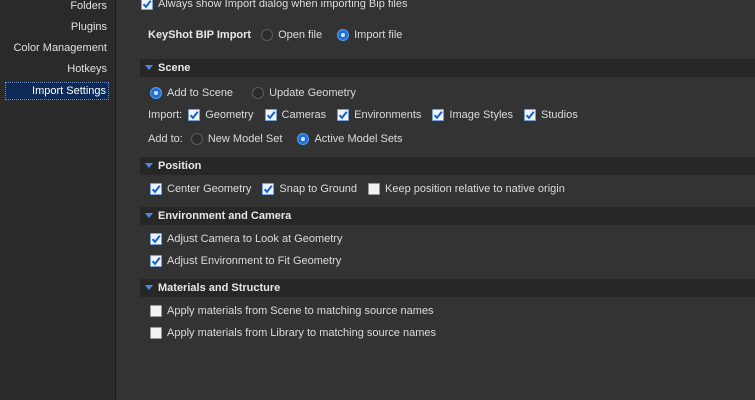  What do you see at coordinates (267, 35) in the screenshot?
I see `open-file-radio` at bounding box center [267, 35].